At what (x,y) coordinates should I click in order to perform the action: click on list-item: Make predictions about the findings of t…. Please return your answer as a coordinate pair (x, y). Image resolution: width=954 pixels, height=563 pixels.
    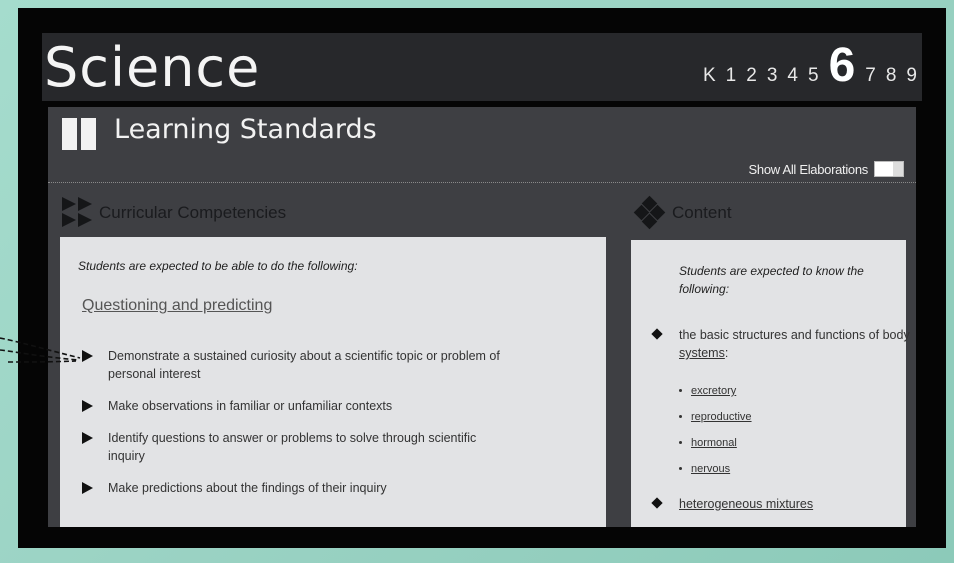
    Looking at the image, I should click on (330, 488).